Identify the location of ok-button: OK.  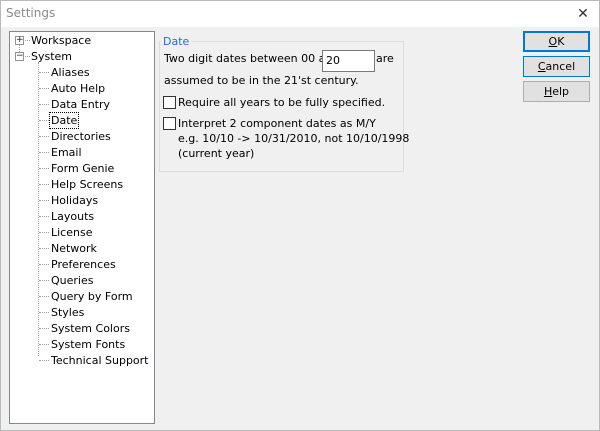
(556, 41).